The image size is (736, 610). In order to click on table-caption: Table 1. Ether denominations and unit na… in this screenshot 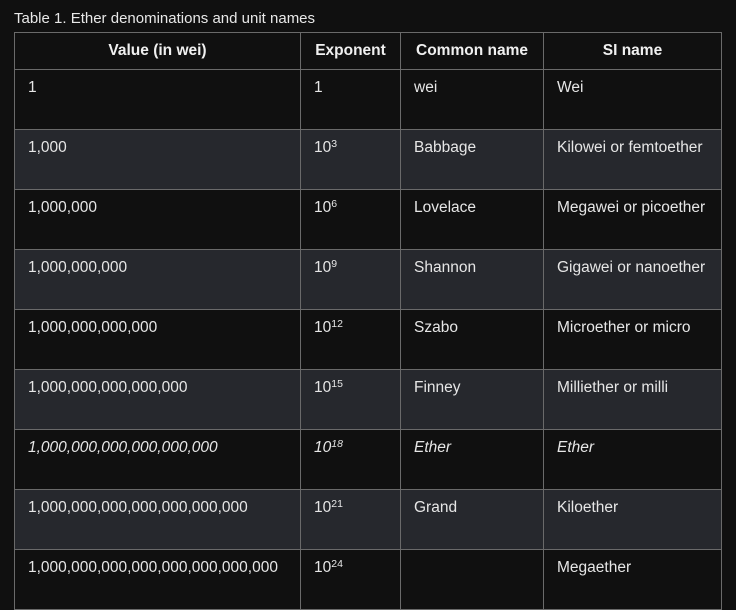, I will do `click(165, 18)`.